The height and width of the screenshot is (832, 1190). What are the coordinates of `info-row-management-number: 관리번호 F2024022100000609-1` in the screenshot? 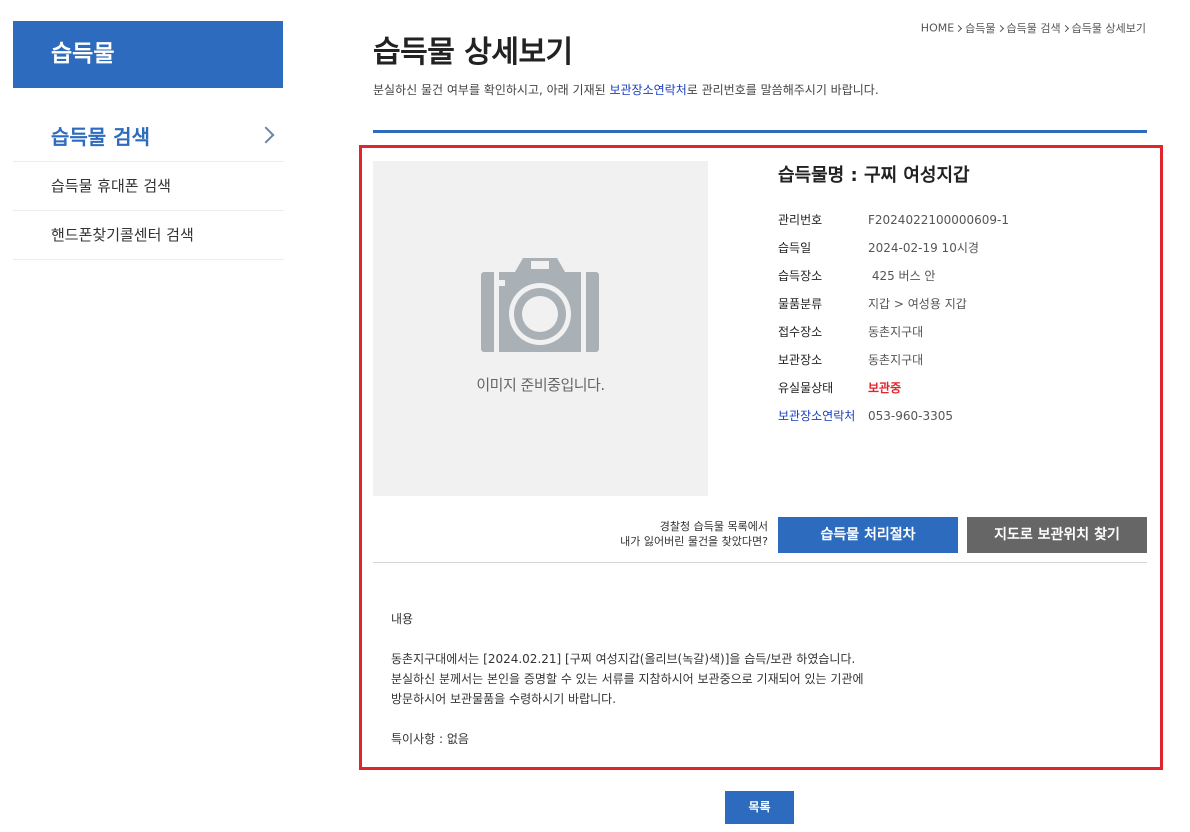 It's located at (893, 220).